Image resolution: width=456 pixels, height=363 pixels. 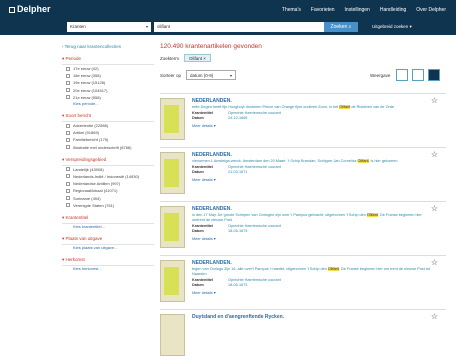 I want to click on filter-option: Familiebericht (175), so click(x=108, y=139).